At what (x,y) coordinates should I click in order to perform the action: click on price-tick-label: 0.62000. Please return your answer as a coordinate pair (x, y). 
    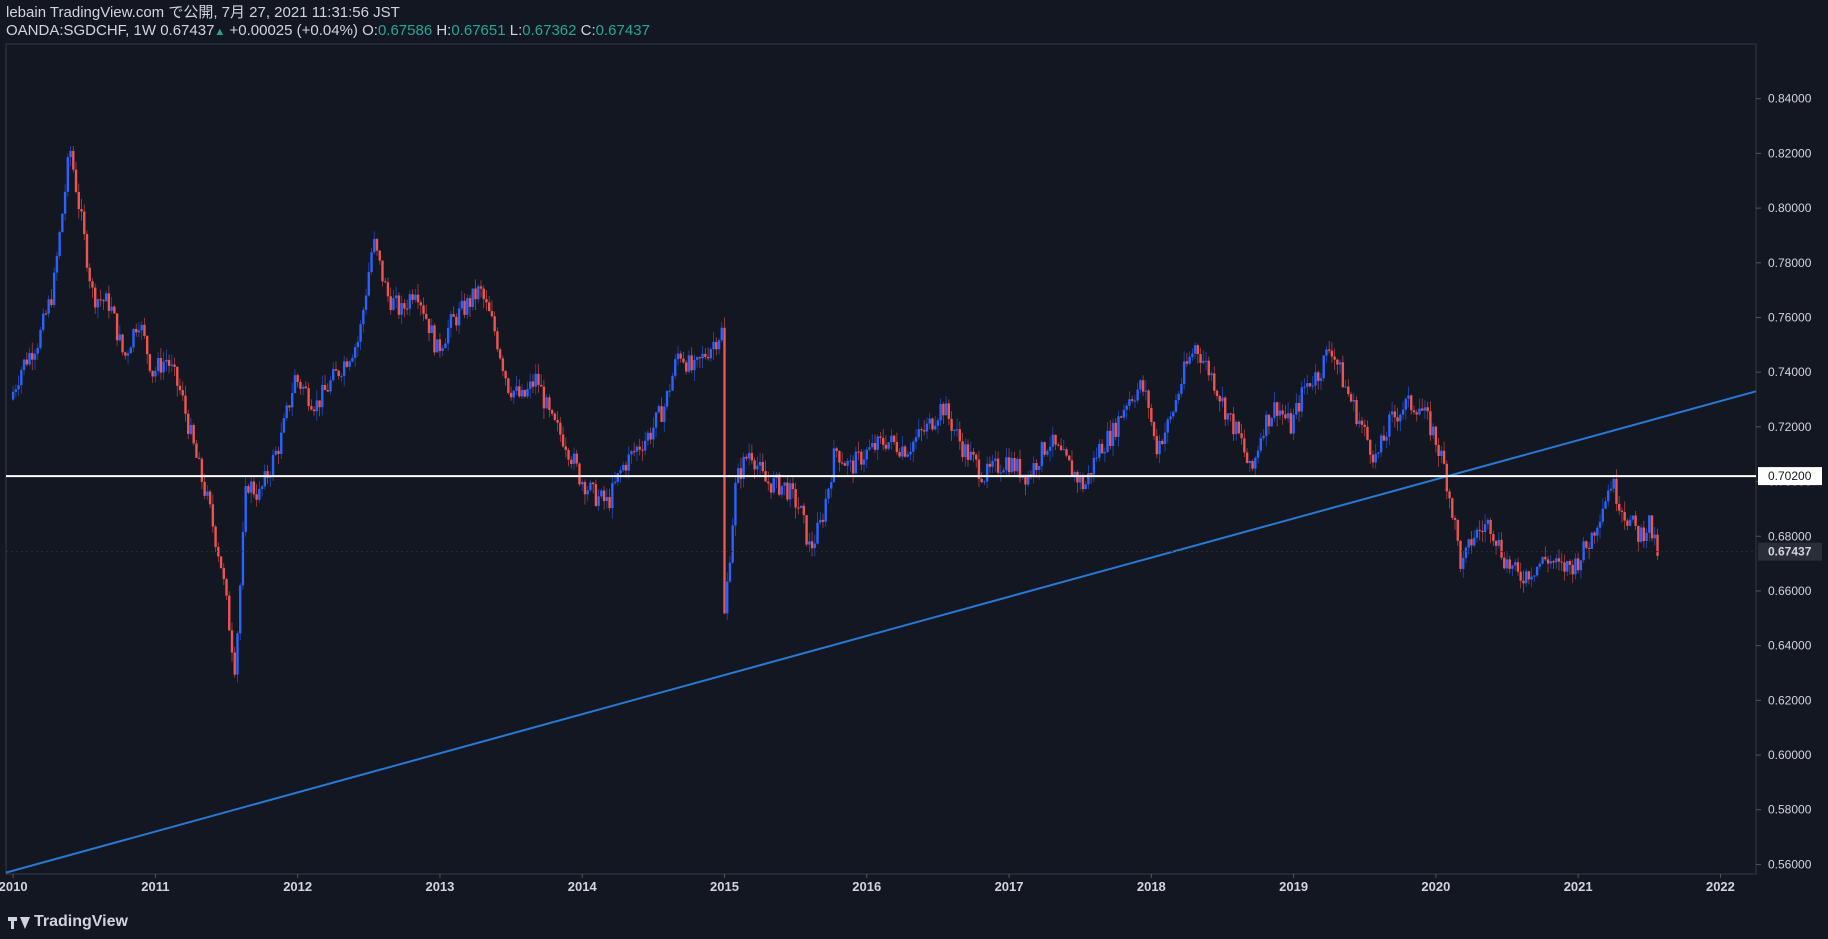
    Looking at the image, I should click on (1790, 700).